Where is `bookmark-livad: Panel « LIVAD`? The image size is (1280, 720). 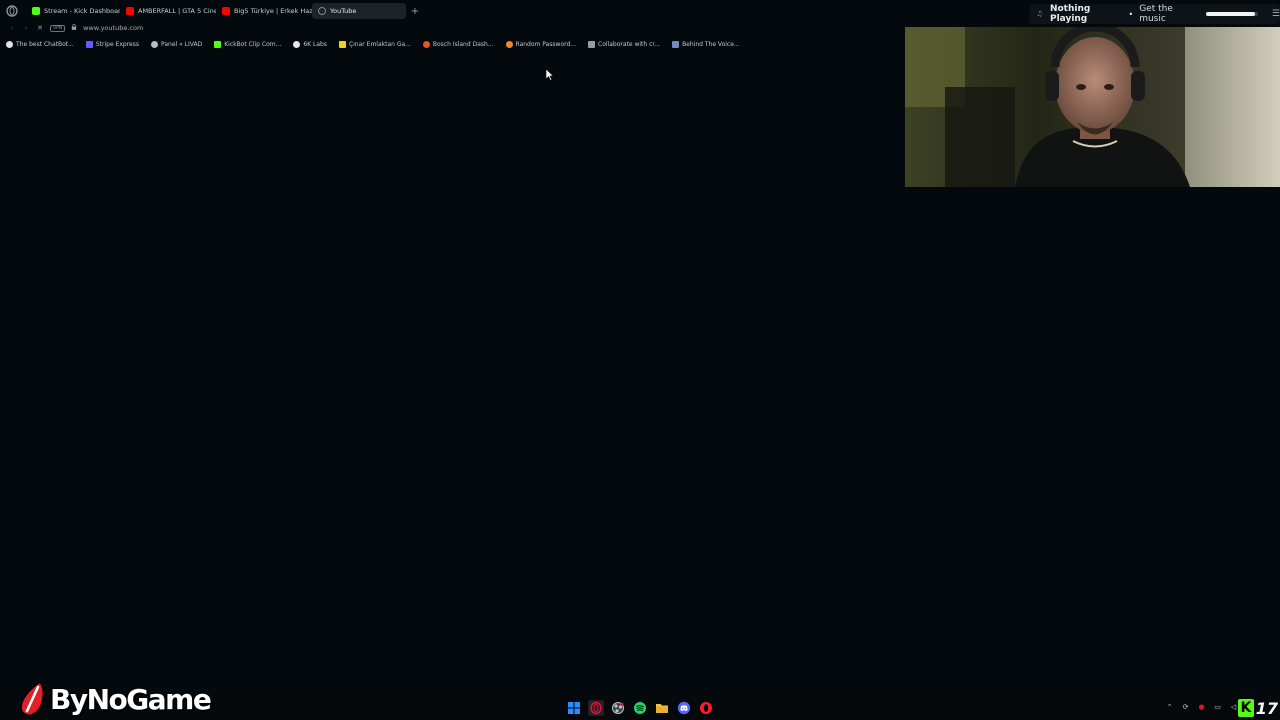 bookmark-livad: Panel « LIVAD is located at coordinates (176, 44).